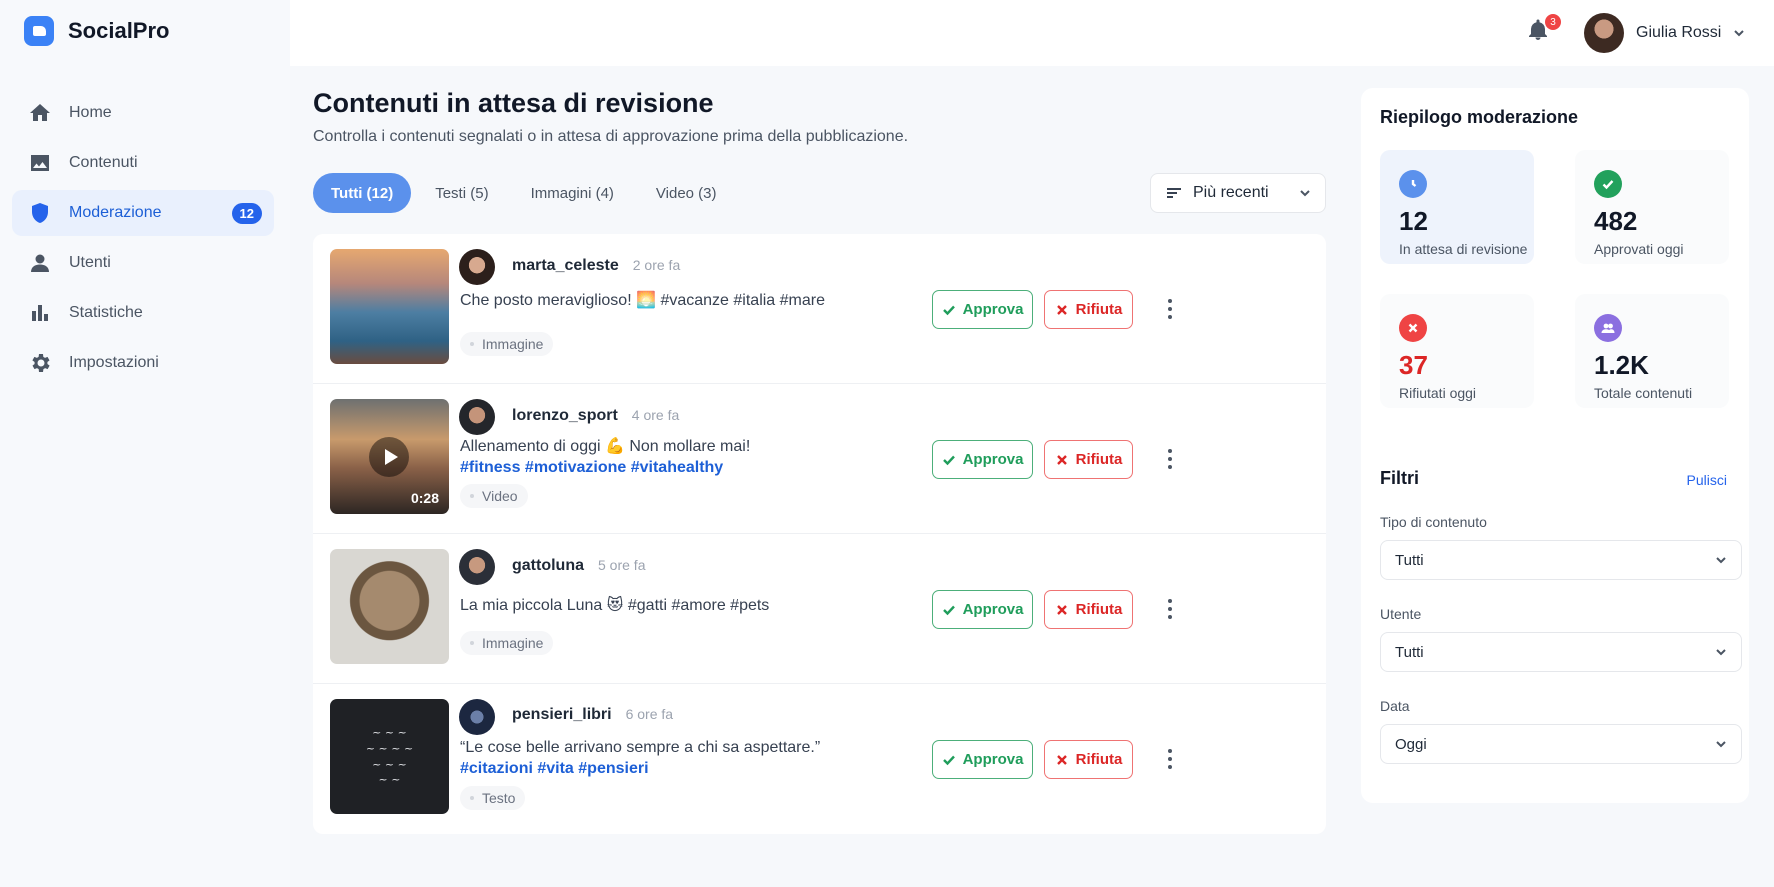 The width and height of the screenshot is (1774, 887). Describe the element at coordinates (1231, 192) in the screenshot. I see `sort-label: Più recenti` at that location.